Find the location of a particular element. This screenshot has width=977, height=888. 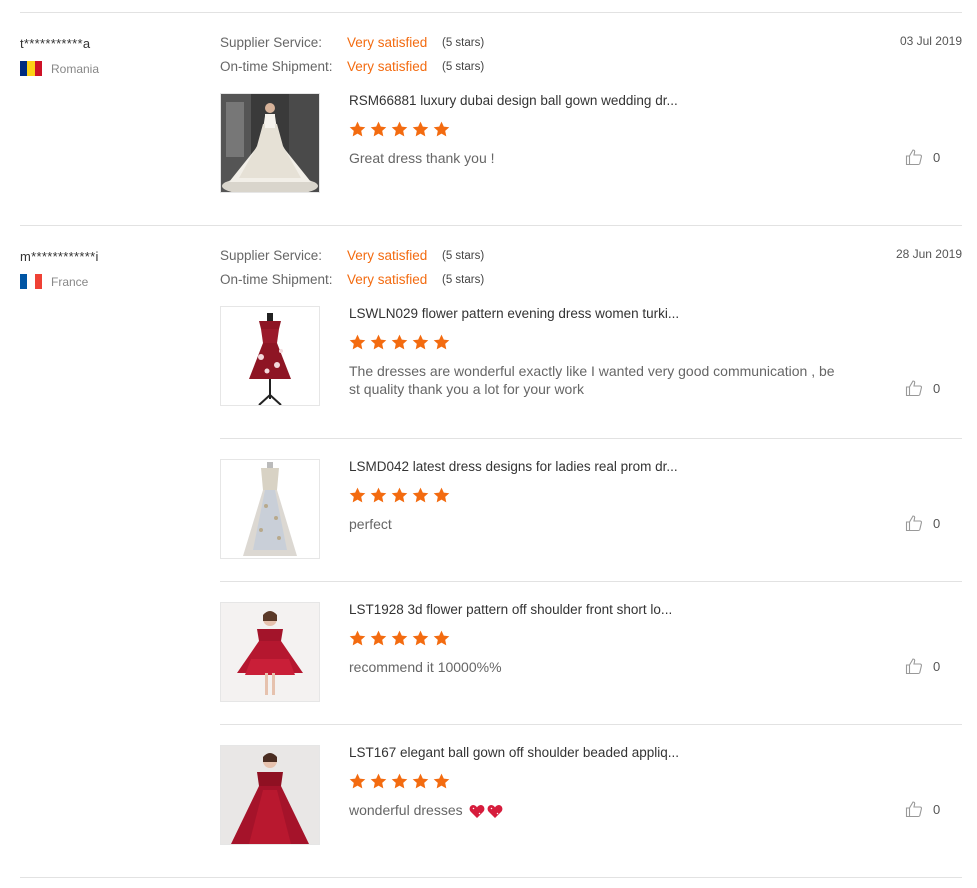

buyer-country: France is located at coordinates (54, 281).